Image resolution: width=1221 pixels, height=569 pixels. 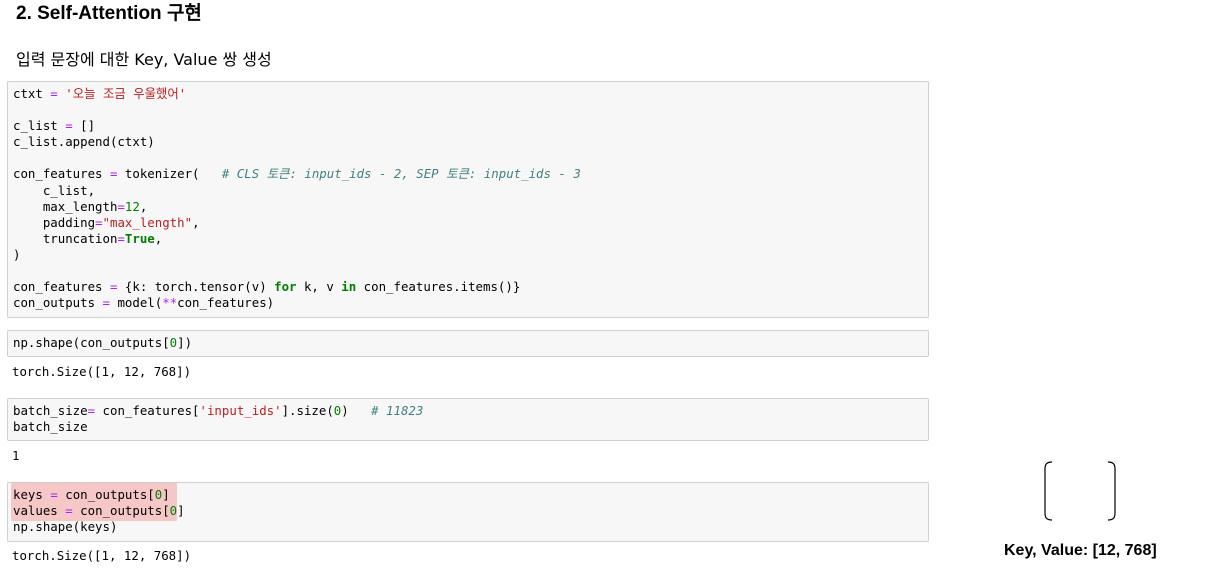 I want to click on bracket-shape, so click(x=1080, y=491).